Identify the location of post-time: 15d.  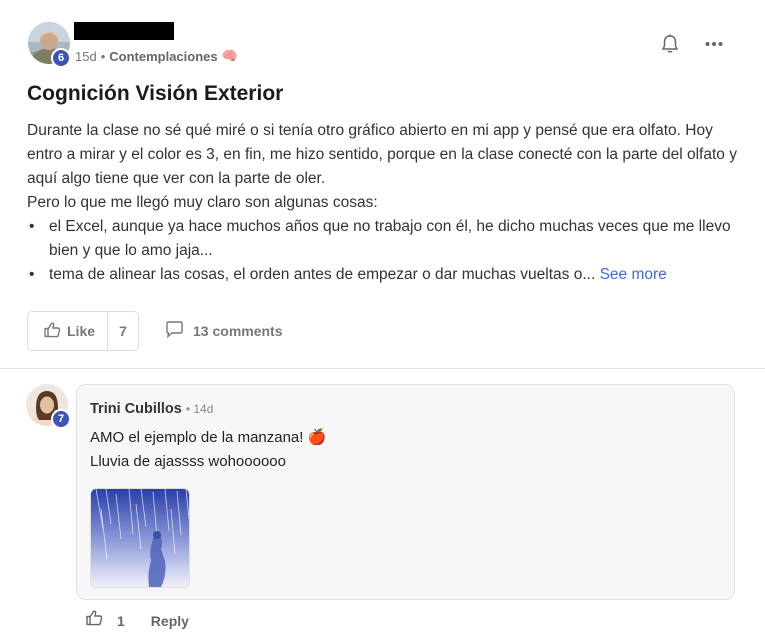
(86, 56).